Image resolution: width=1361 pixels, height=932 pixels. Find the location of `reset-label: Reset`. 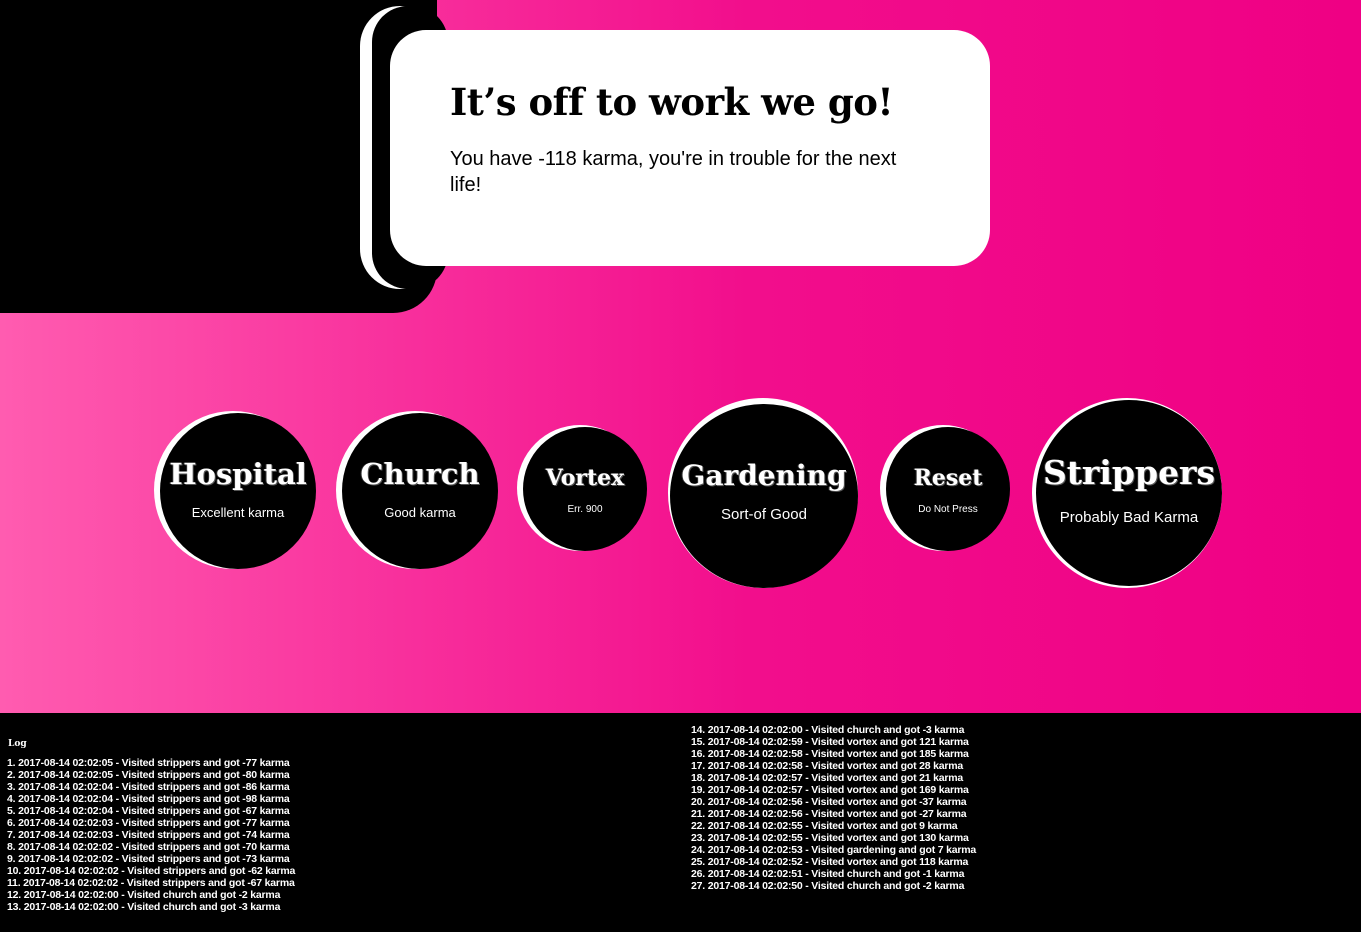

reset-label: Reset is located at coordinates (948, 478).